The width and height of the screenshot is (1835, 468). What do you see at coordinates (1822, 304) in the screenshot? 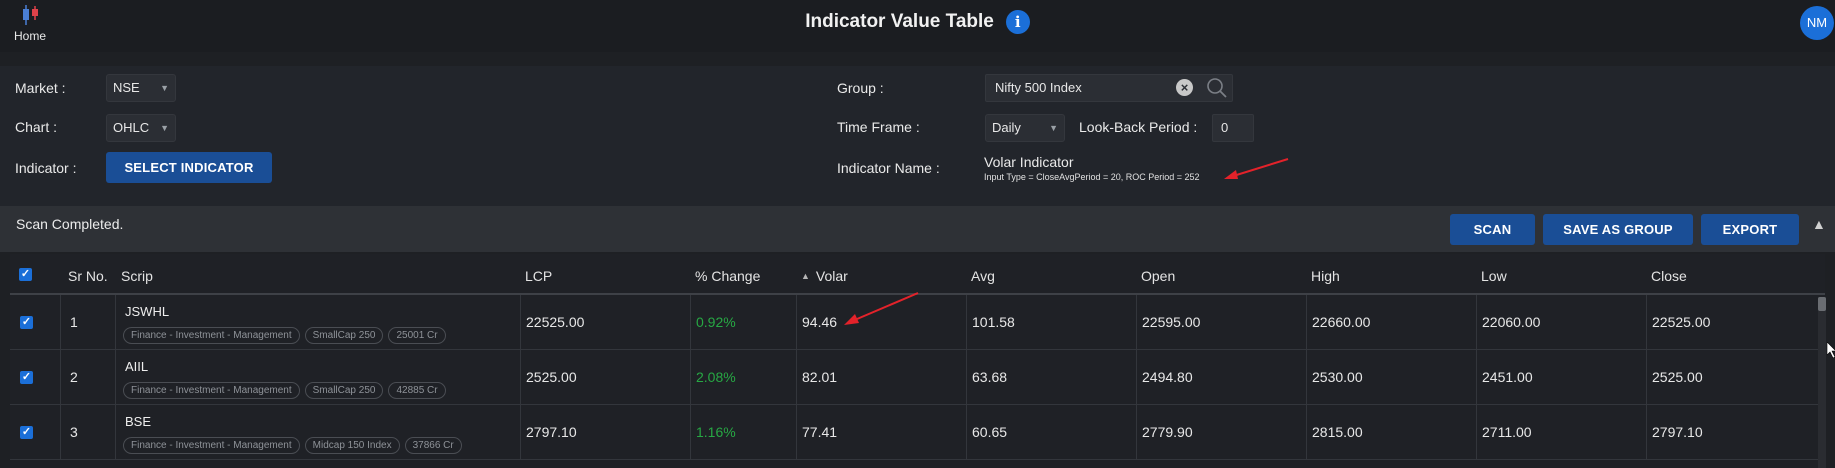
I see `scrollbar-thumb` at bounding box center [1822, 304].